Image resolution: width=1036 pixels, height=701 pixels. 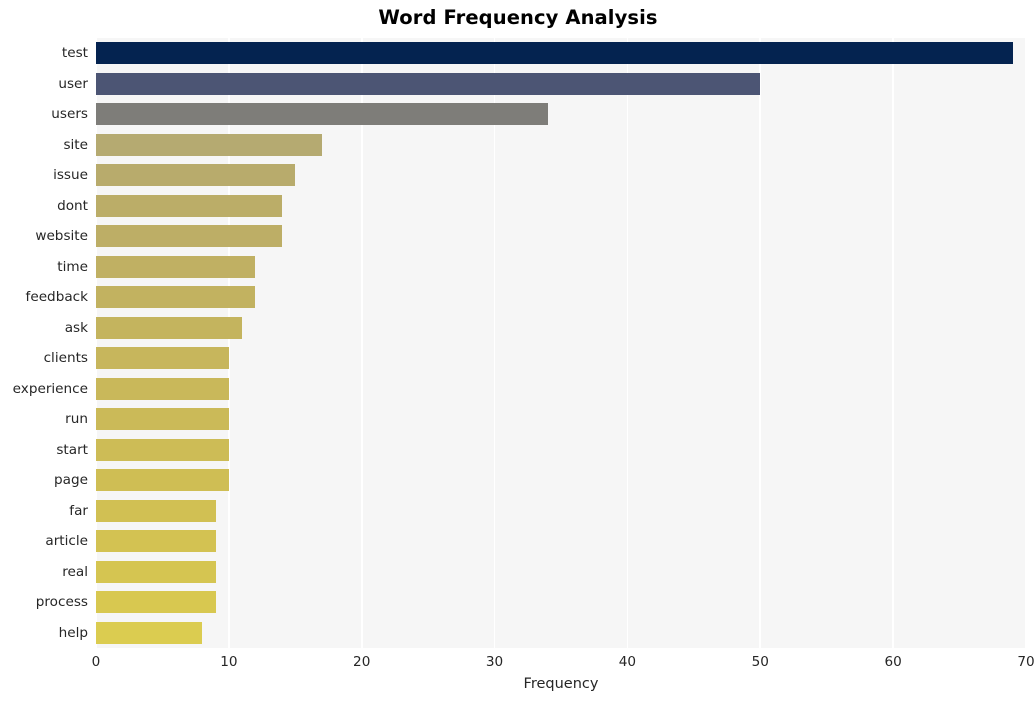 I want to click on y-tick-label-user: user, so click(x=73, y=83).